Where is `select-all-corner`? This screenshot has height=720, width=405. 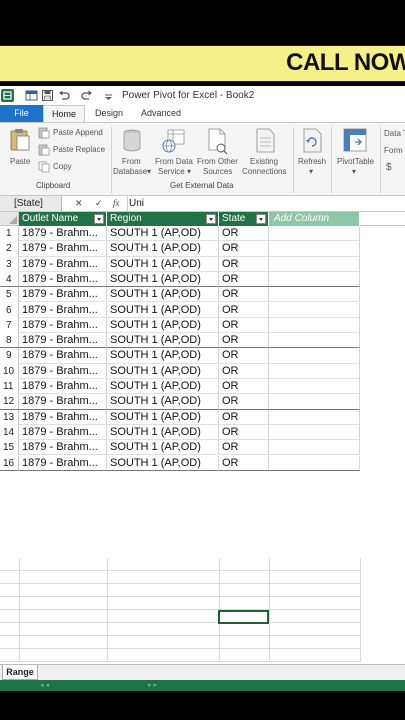 select-all-corner is located at coordinates (9, 219).